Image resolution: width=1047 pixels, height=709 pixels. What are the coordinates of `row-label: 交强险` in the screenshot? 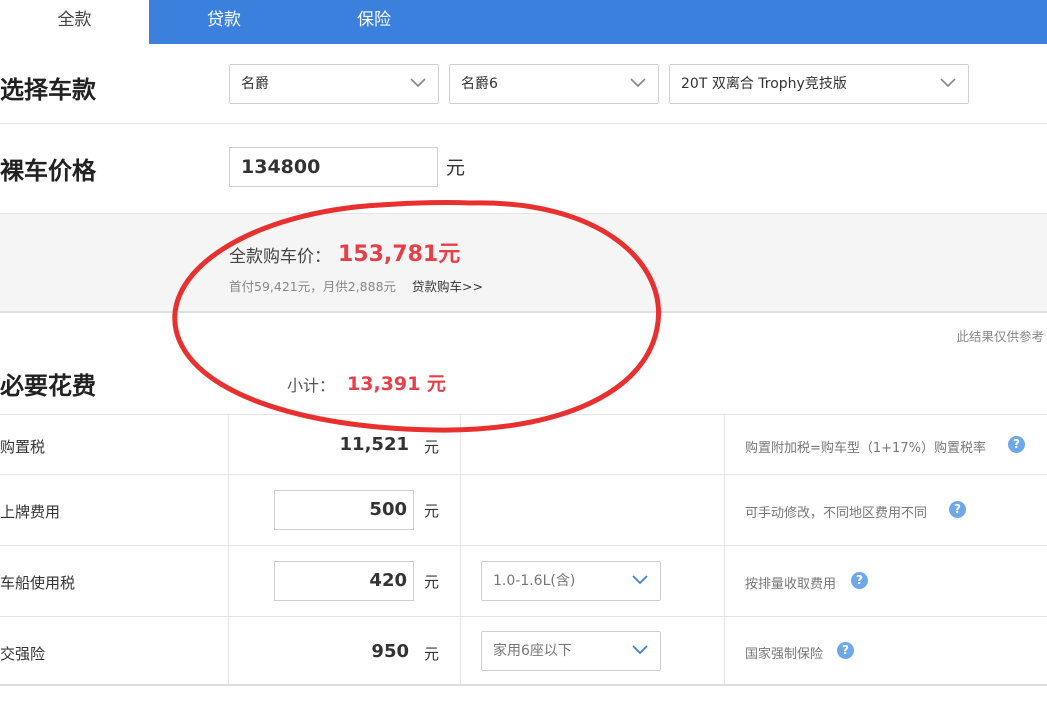 It's located at (23, 654).